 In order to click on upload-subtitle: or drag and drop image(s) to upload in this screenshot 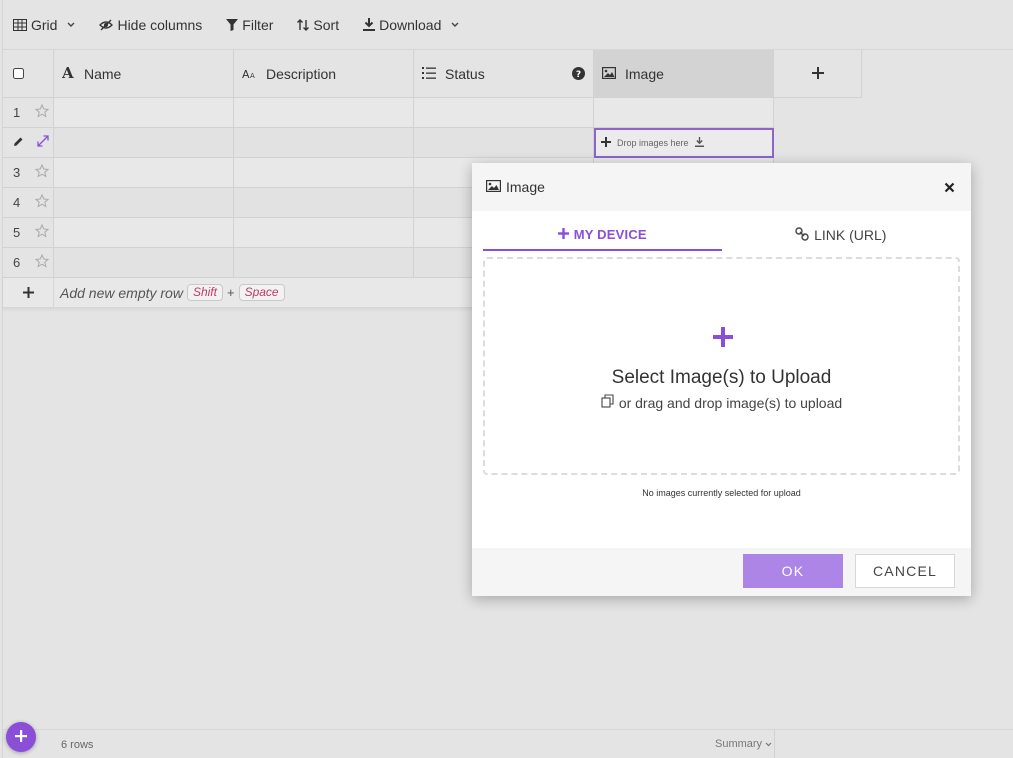, I will do `click(721, 402)`.